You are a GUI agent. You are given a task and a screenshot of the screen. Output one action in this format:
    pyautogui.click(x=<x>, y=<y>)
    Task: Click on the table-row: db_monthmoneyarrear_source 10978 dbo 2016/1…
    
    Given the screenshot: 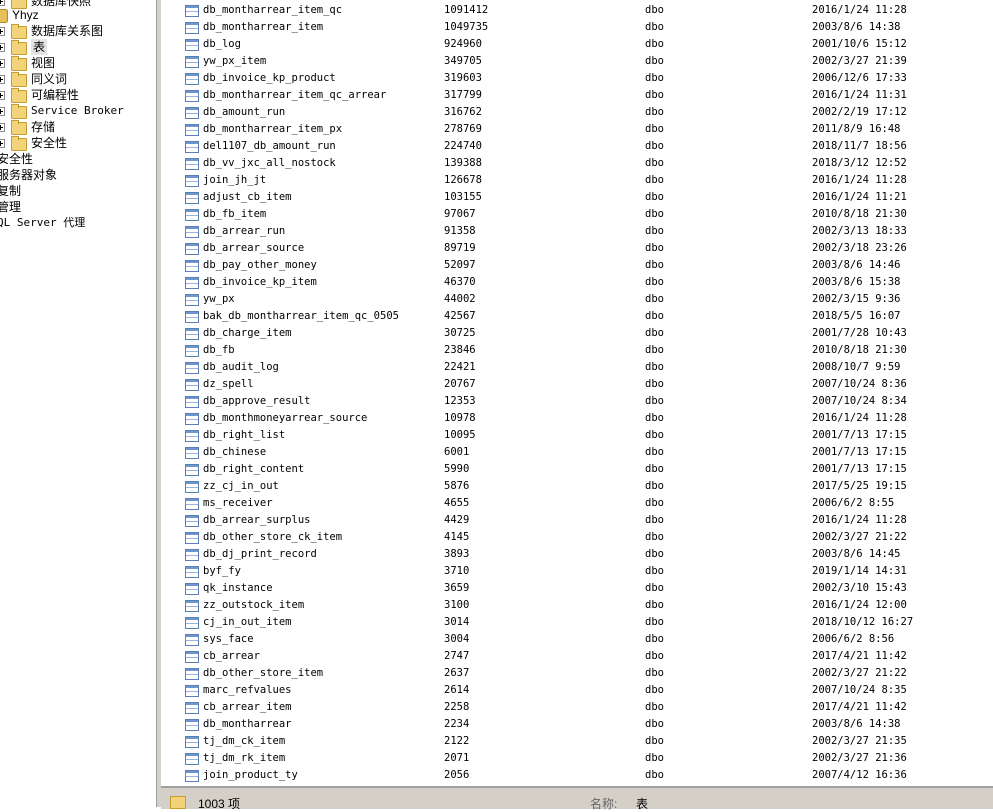 What is the action you would take?
    pyautogui.click(x=577, y=418)
    